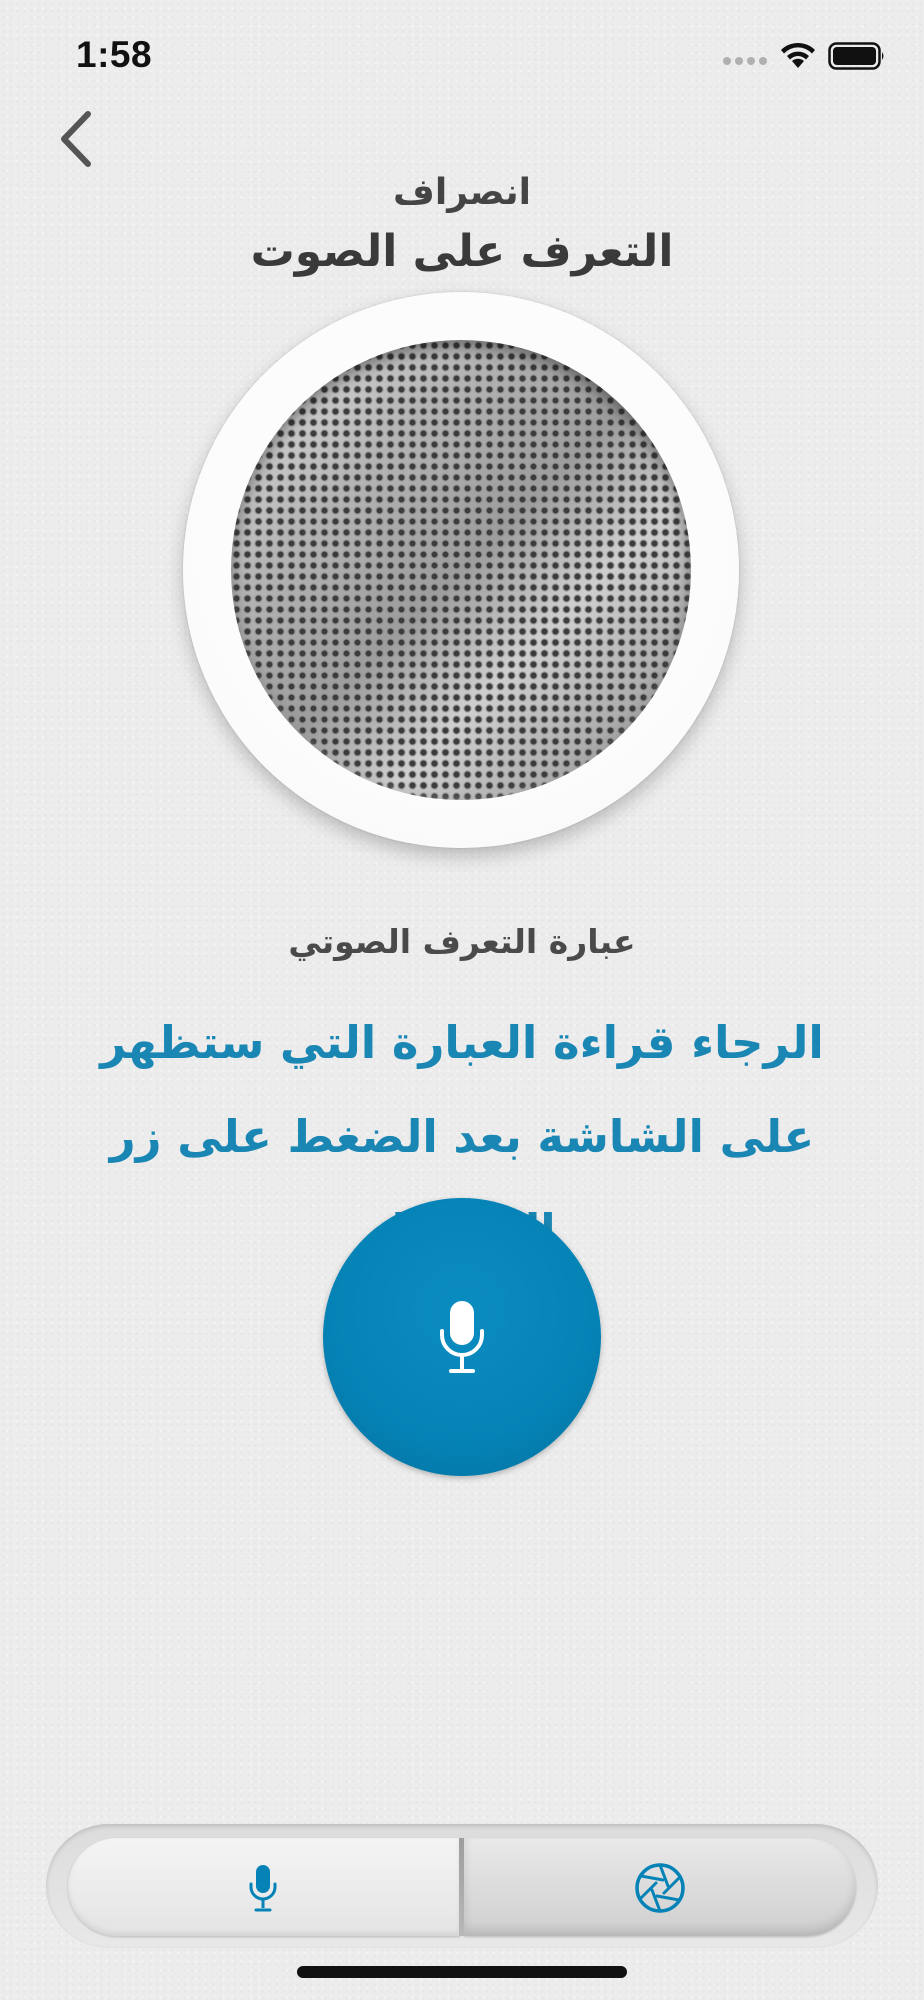  What do you see at coordinates (462, 1972) in the screenshot?
I see `home-indicator` at bounding box center [462, 1972].